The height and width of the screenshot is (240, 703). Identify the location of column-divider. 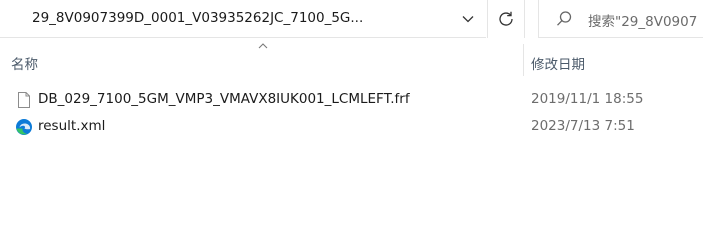
(523, 60).